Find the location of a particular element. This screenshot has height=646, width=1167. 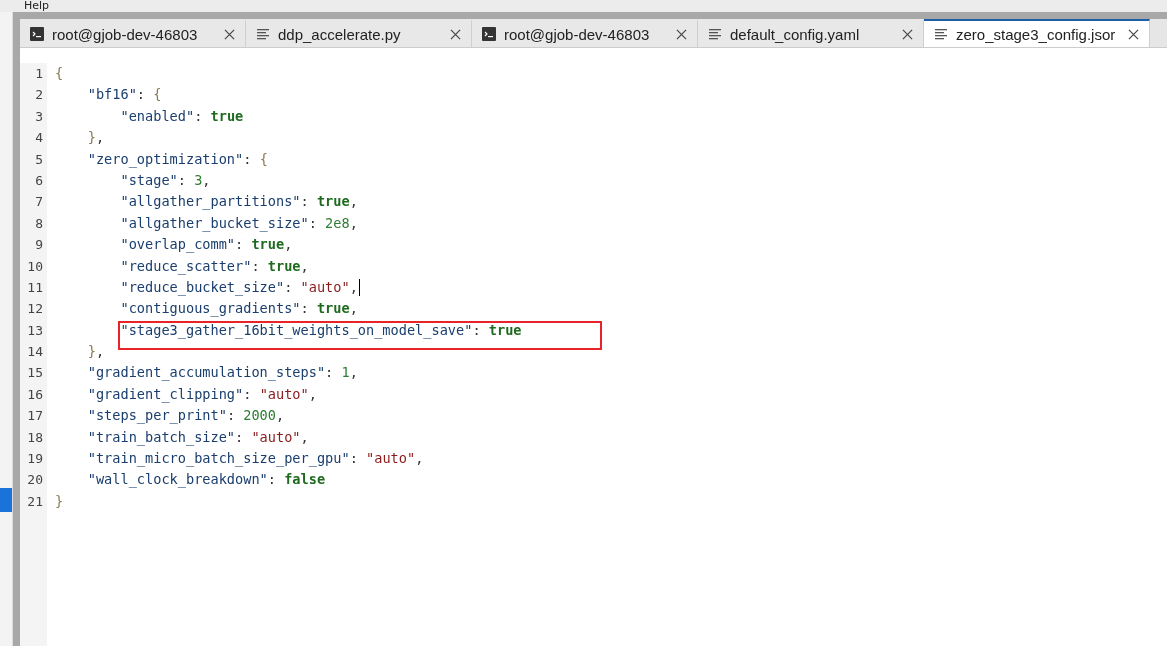

line-number: 16 is located at coordinates (35, 394).